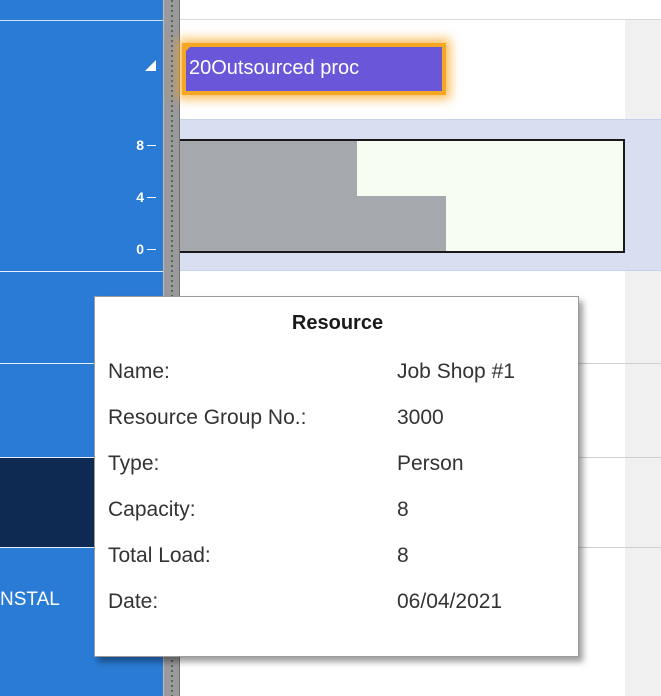  Describe the element at coordinates (456, 371) in the screenshot. I see `tooltip-value: Job Shop #1` at that location.